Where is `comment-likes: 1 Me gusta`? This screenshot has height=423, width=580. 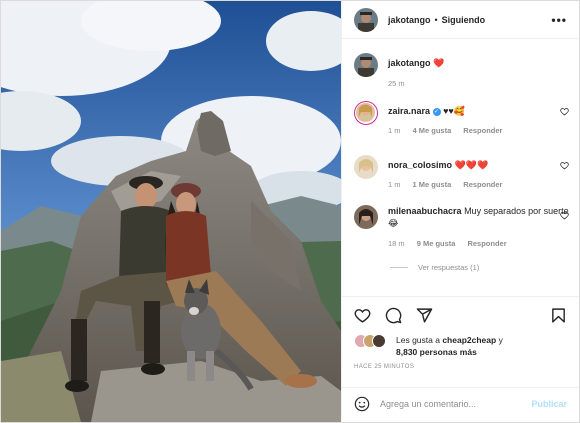
comment-likes: 1 Me gusta is located at coordinates (432, 184).